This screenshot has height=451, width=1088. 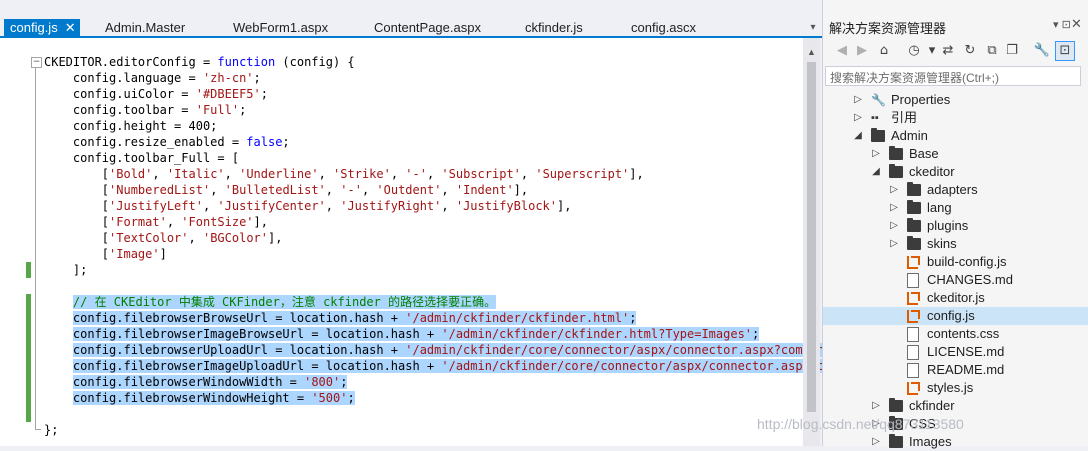 What do you see at coordinates (955, 406) in the screenshot?
I see `tree-item-ckfinder: ▷ ckfinder` at bounding box center [955, 406].